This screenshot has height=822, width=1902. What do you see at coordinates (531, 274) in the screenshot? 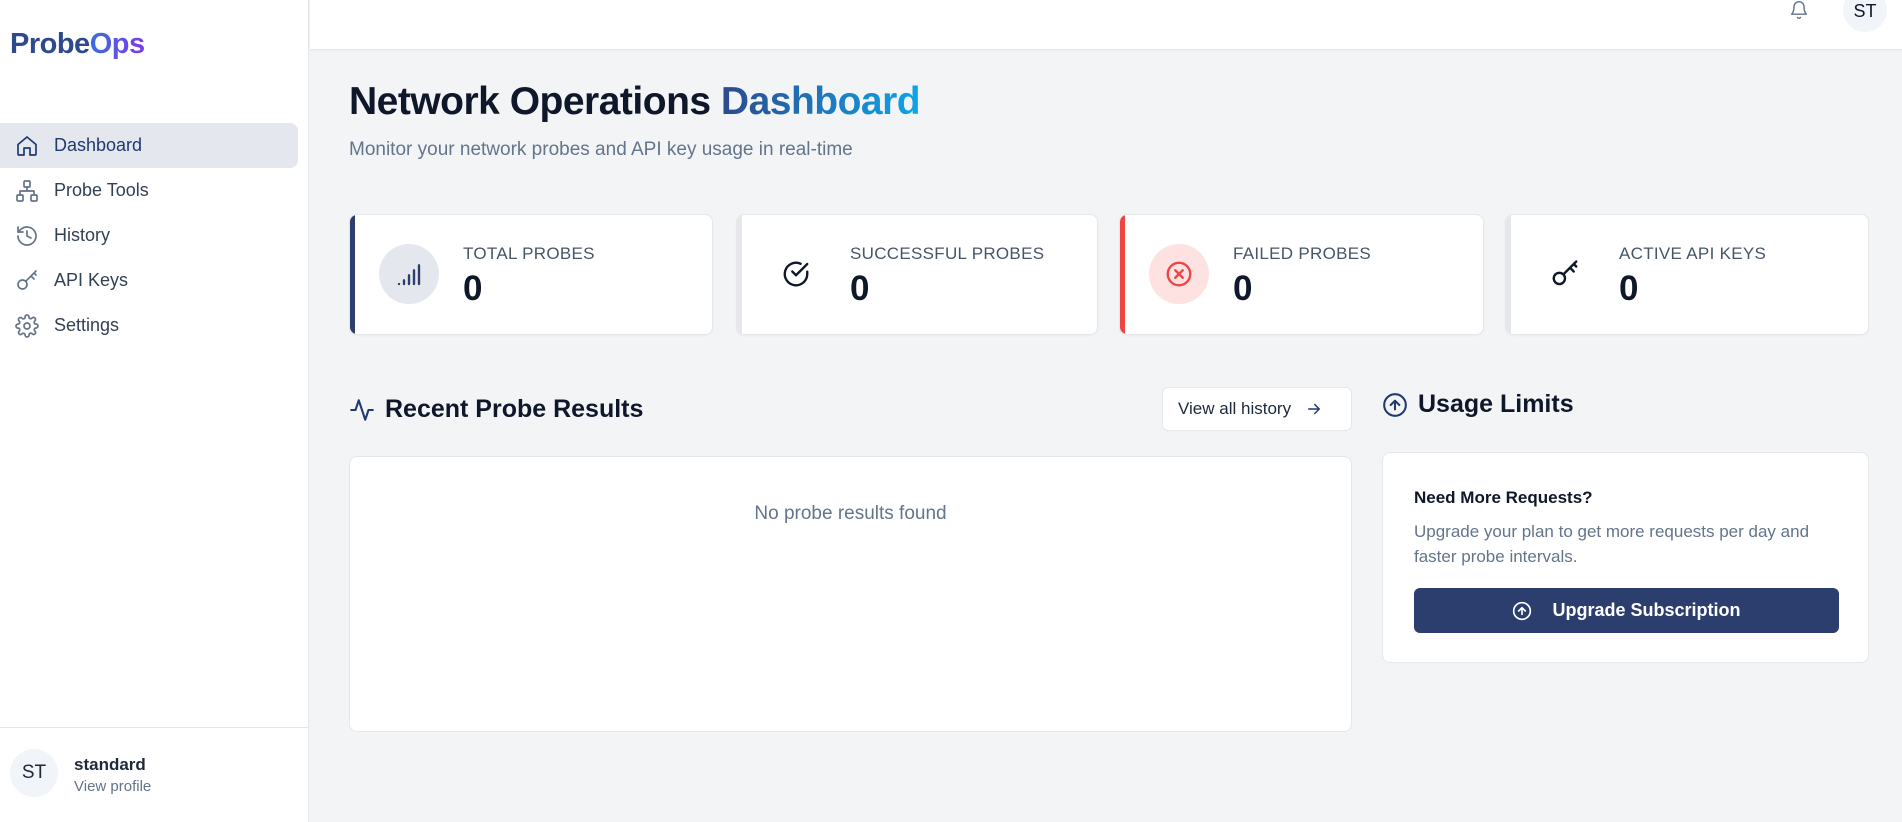
I see `stat-card-total-probes: TOTAL PROBES 0` at bounding box center [531, 274].